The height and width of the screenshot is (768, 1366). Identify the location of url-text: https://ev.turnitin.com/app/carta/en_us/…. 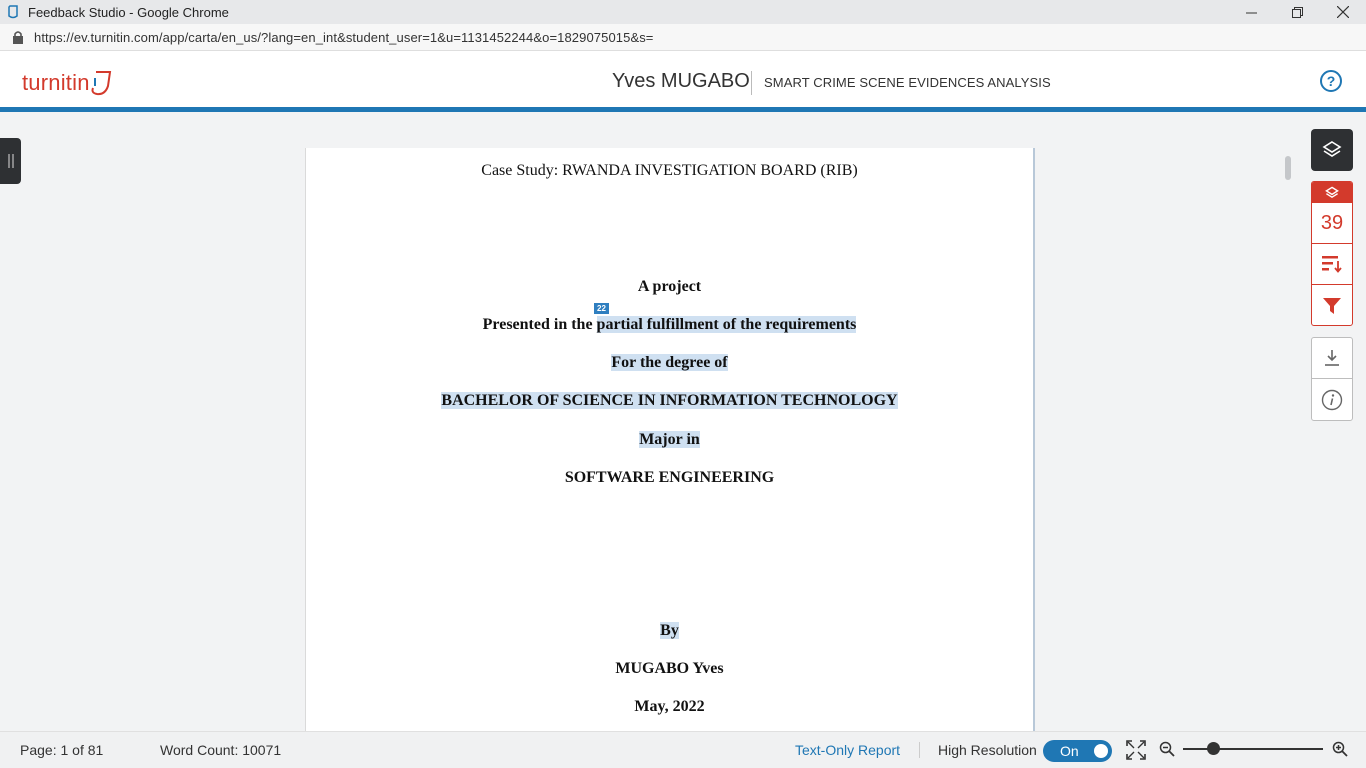
(344, 37).